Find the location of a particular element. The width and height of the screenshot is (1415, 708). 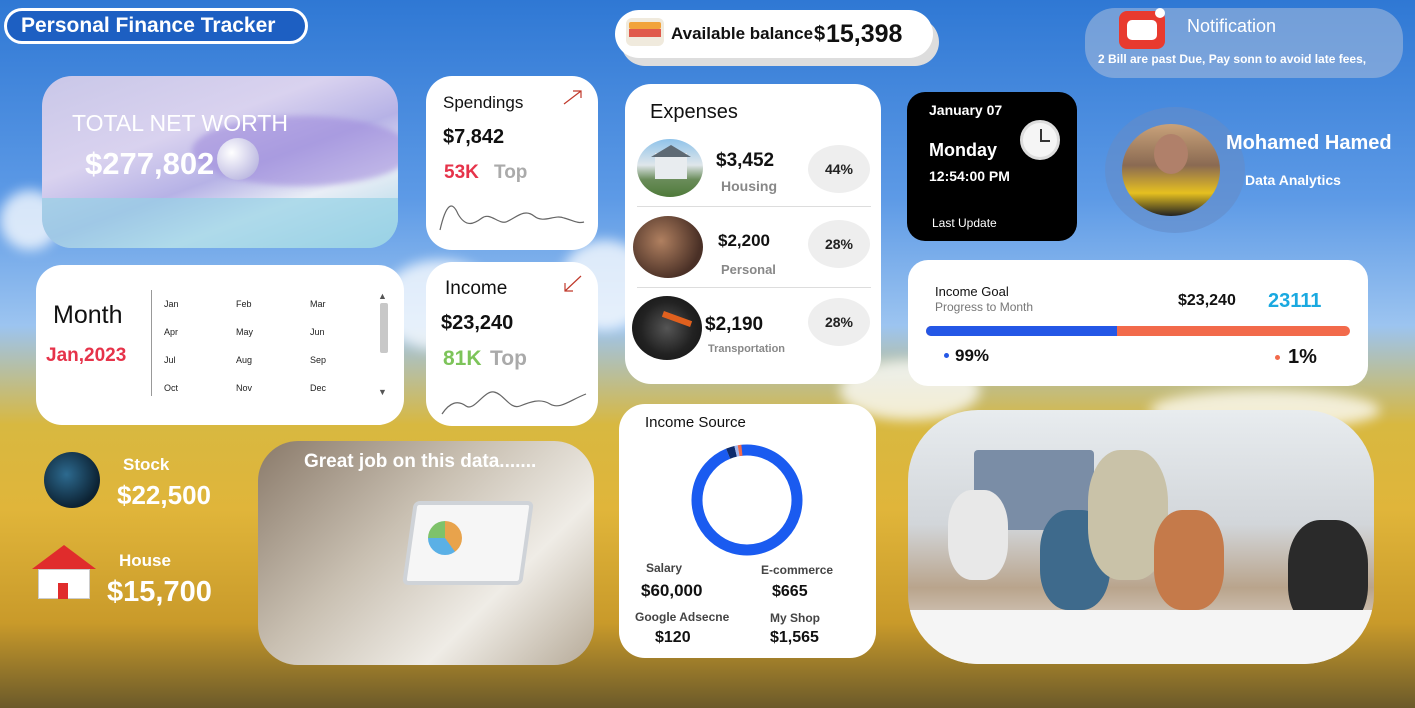

income-card: Income $23,240 81K Top is located at coordinates (512, 344).